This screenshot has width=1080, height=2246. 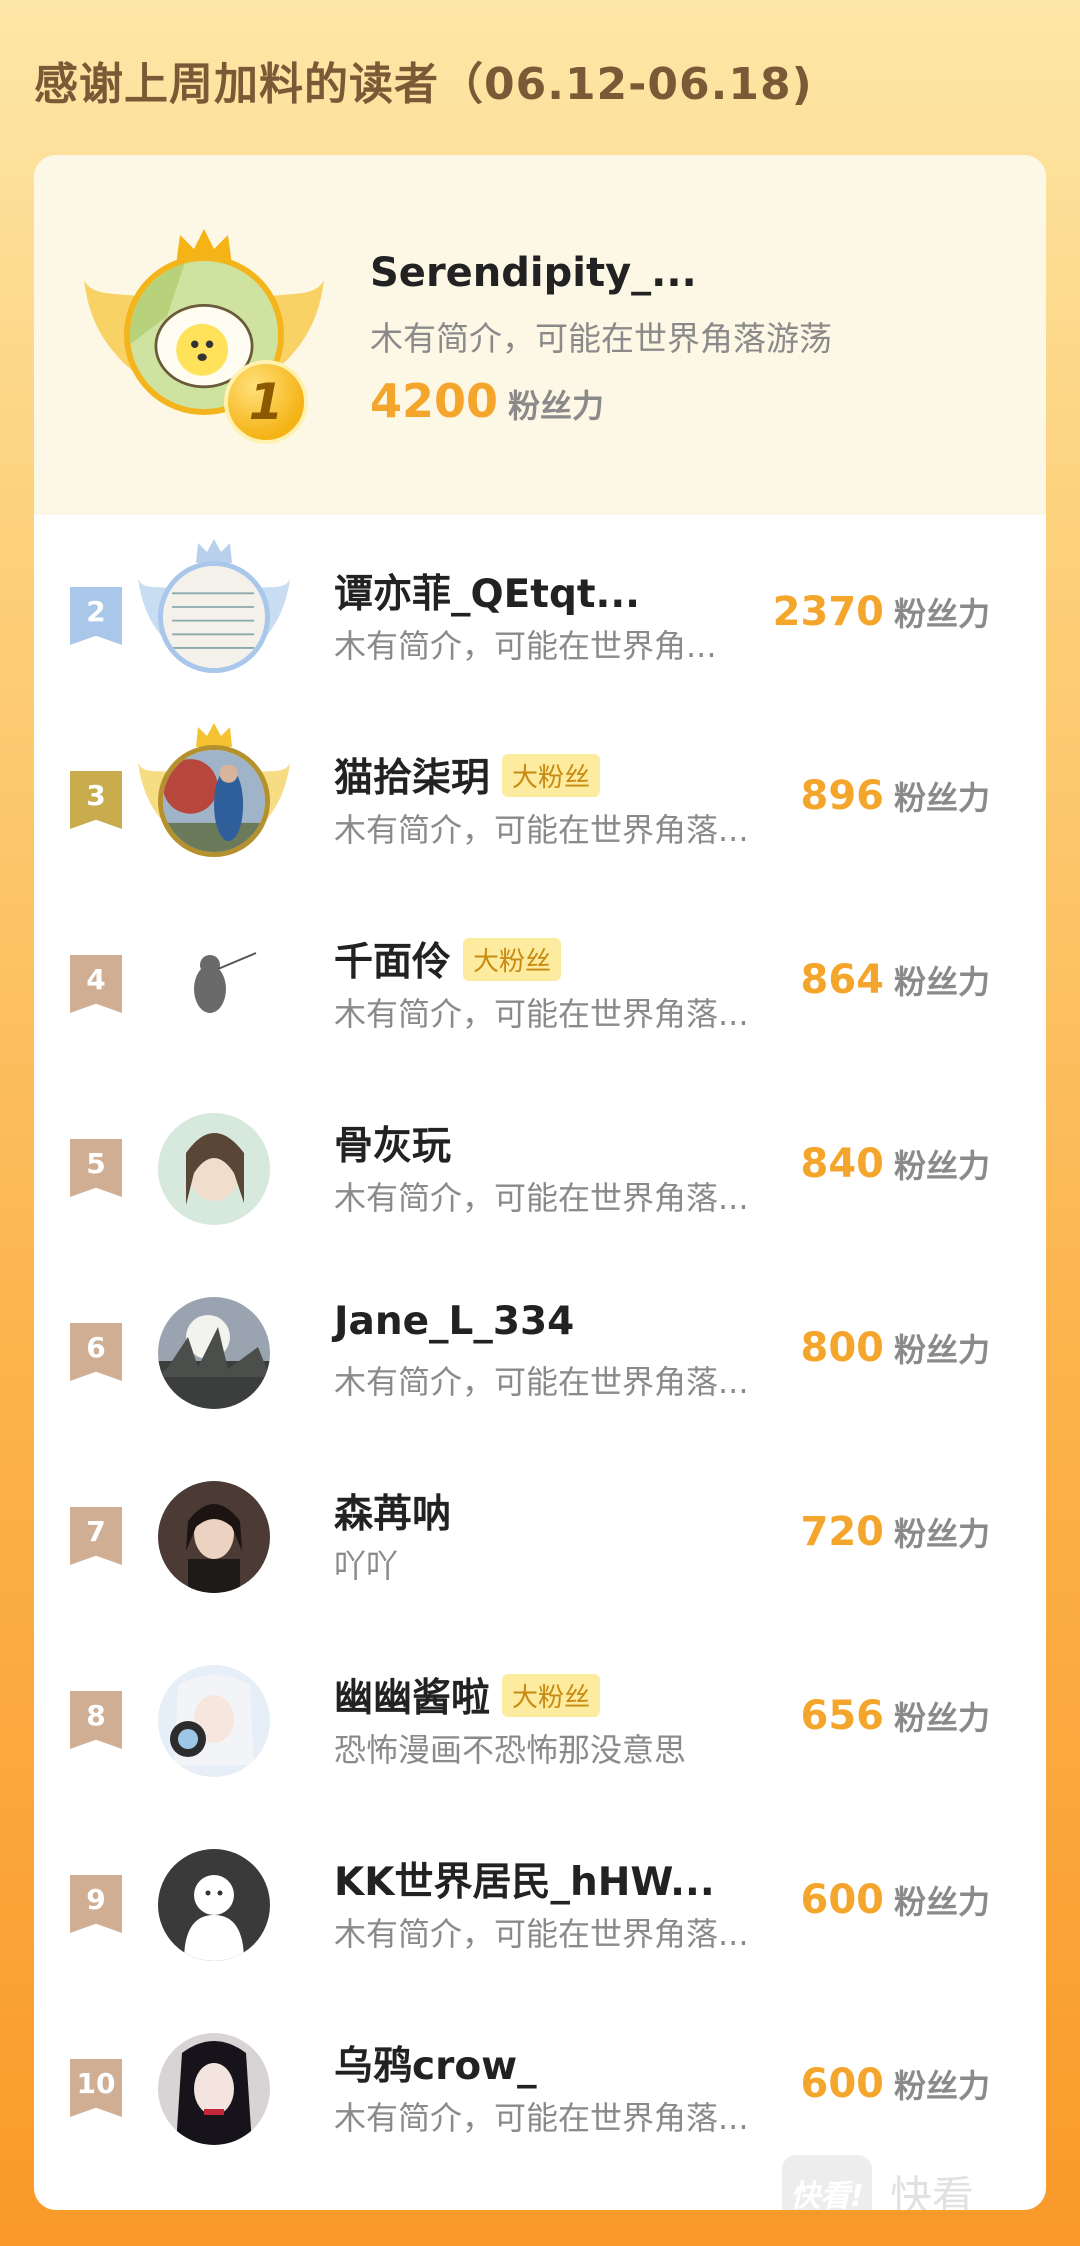 I want to click on watermark-text: 快看, so click(x=932, y=2191).